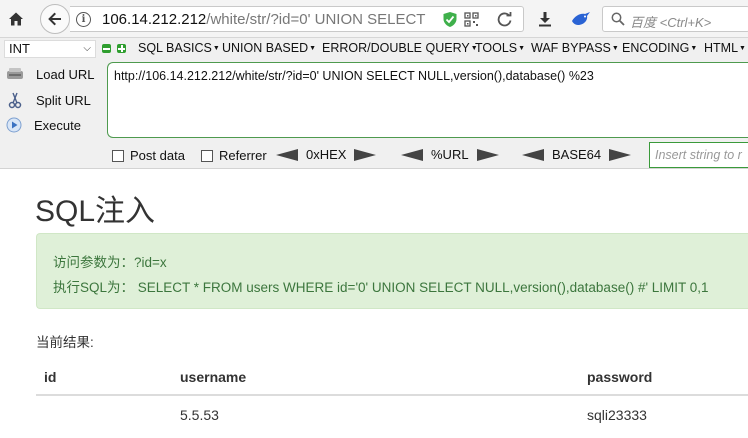 This screenshot has width=748, height=438. I want to click on download-button, so click(545, 19).